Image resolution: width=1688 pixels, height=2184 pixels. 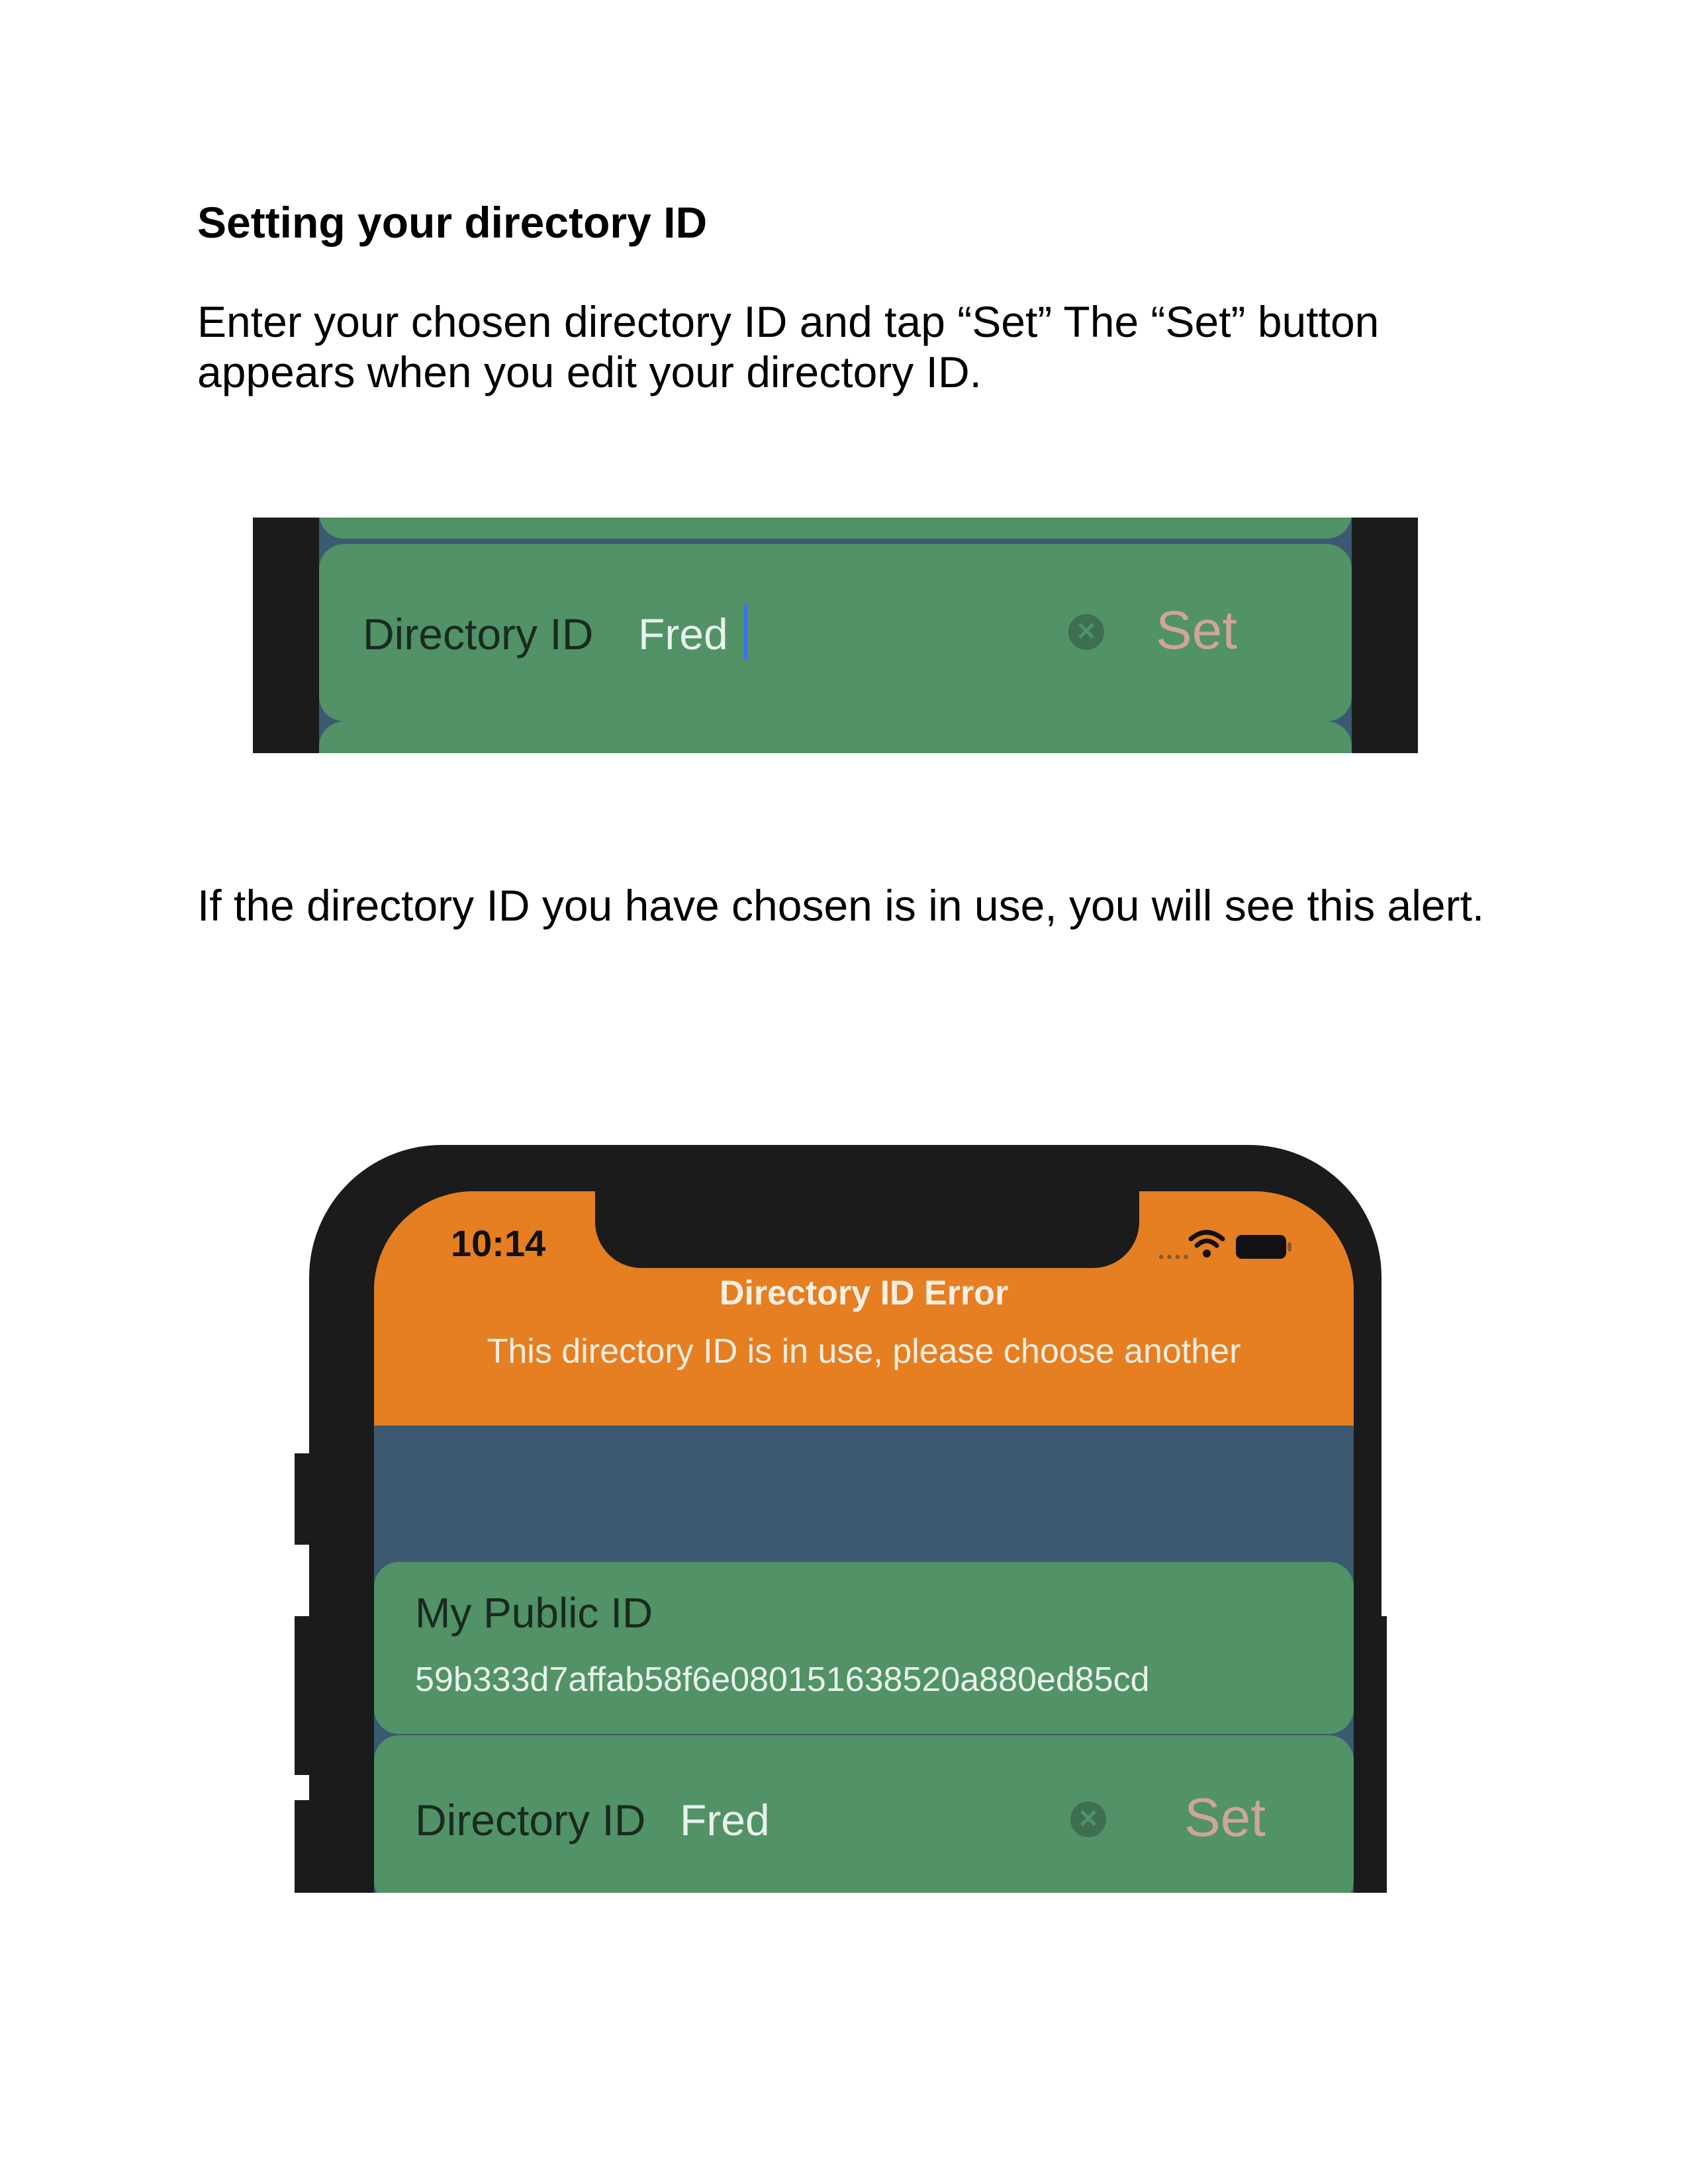 I want to click on wifi-icon, so click(x=1206, y=1243).